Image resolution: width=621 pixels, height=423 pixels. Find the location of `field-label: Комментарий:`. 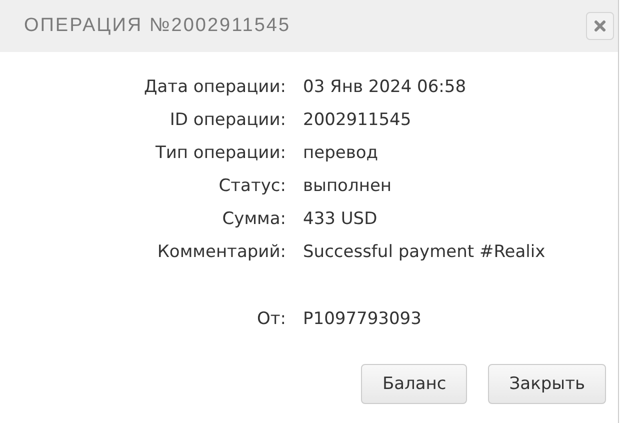

field-label: Комментарий: is located at coordinates (221, 252).